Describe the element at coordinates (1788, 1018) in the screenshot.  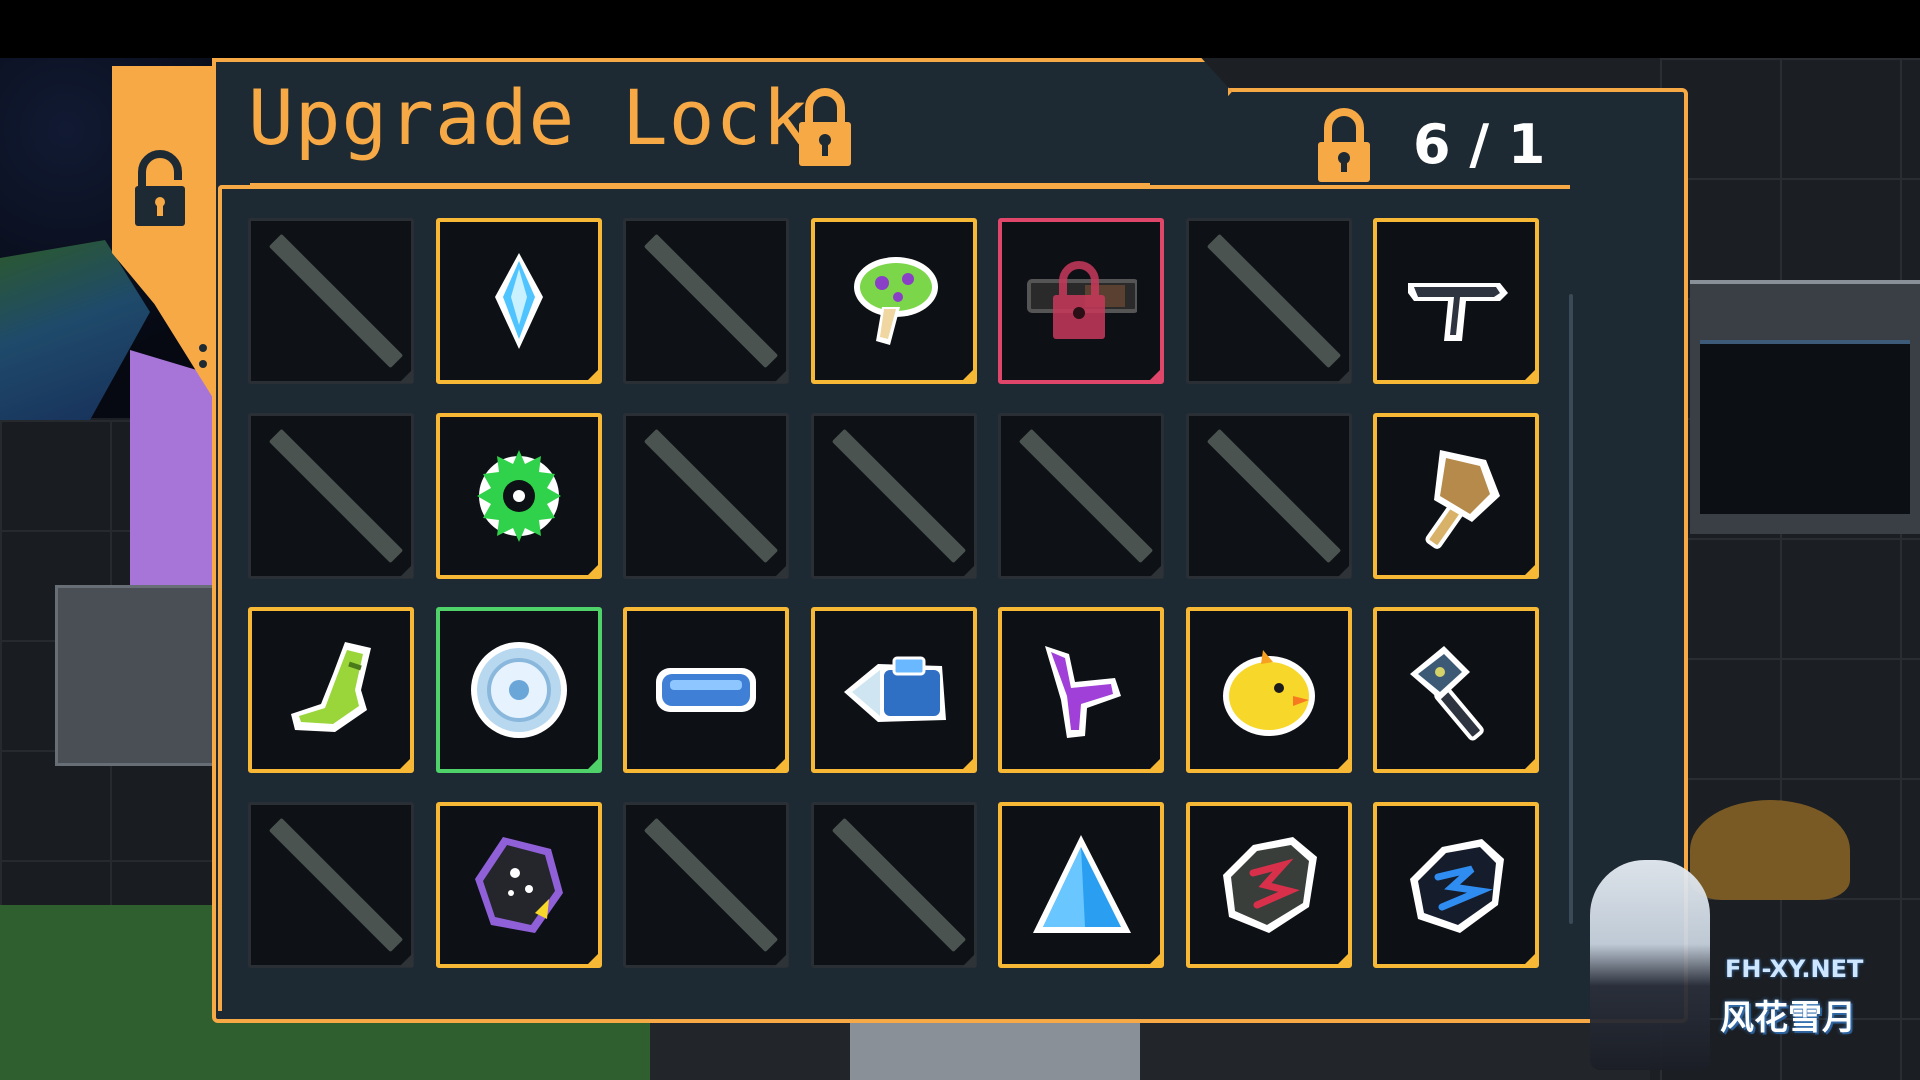
I see `watermark-name: 风花雪月` at that location.